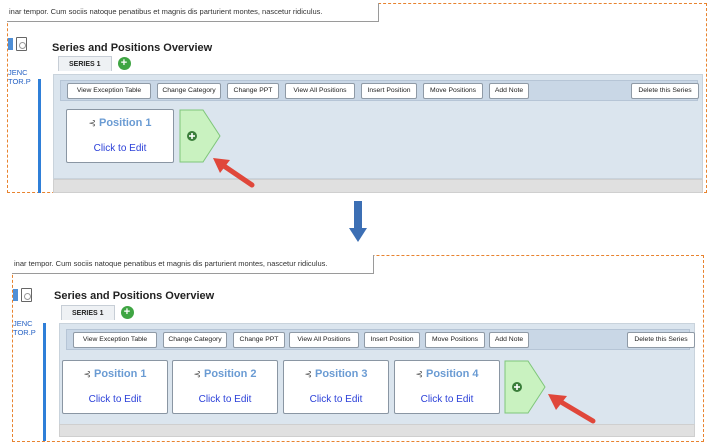 The height and width of the screenshot is (447, 714). Describe the element at coordinates (447, 387) in the screenshot. I see `position-card: ⊰ Position 4 Click to Edit` at that location.